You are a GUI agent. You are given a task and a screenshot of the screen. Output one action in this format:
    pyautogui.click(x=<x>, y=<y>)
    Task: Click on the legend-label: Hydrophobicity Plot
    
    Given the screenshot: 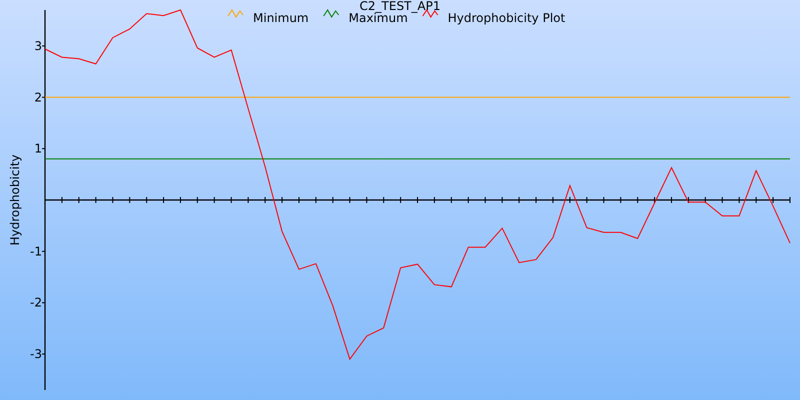 What is the action you would take?
    pyautogui.click(x=507, y=18)
    